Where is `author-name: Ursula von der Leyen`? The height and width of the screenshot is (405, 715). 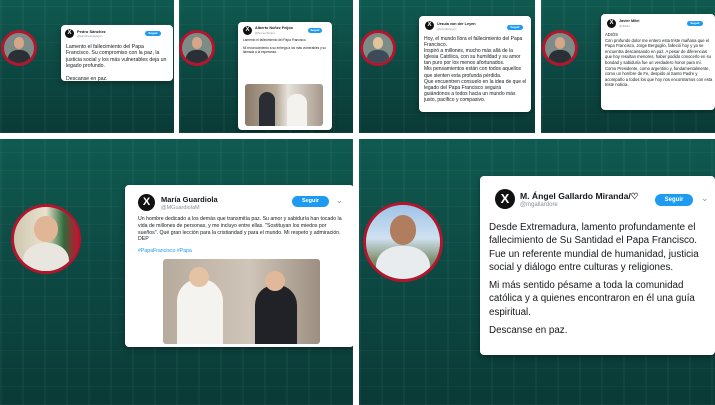 author-name: Ursula von der Leyen is located at coordinates (456, 24).